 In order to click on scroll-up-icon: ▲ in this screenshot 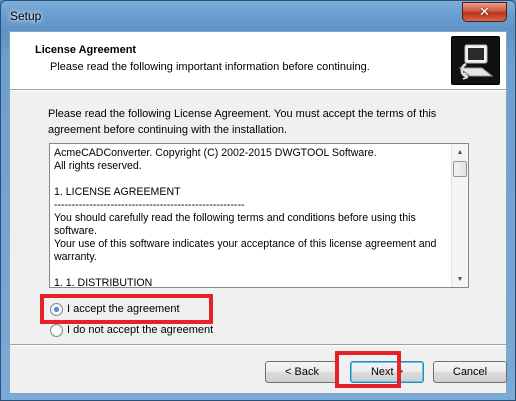, I will do `click(460, 152)`.